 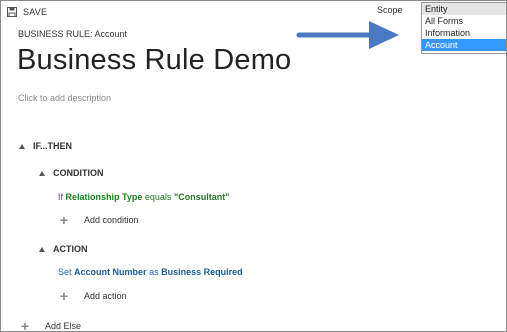 I want to click on condition-label: CONDITION, so click(x=78, y=173).